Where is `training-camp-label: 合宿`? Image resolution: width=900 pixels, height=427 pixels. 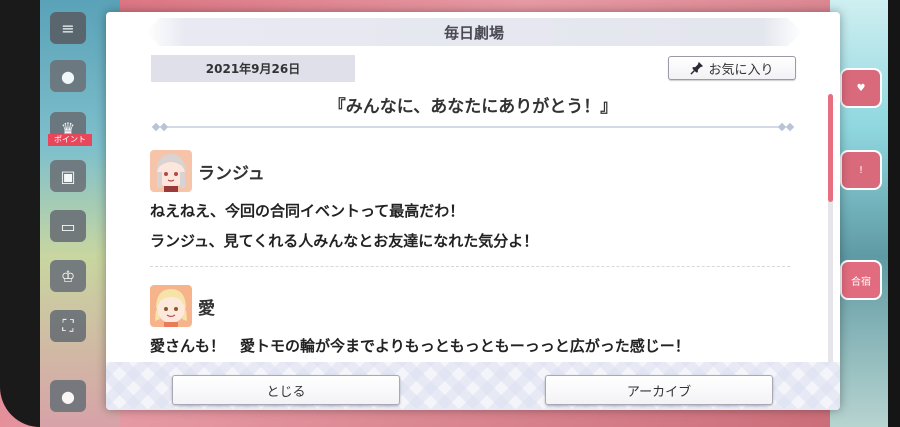
training-camp-label: 合宿 is located at coordinates (861, 282).